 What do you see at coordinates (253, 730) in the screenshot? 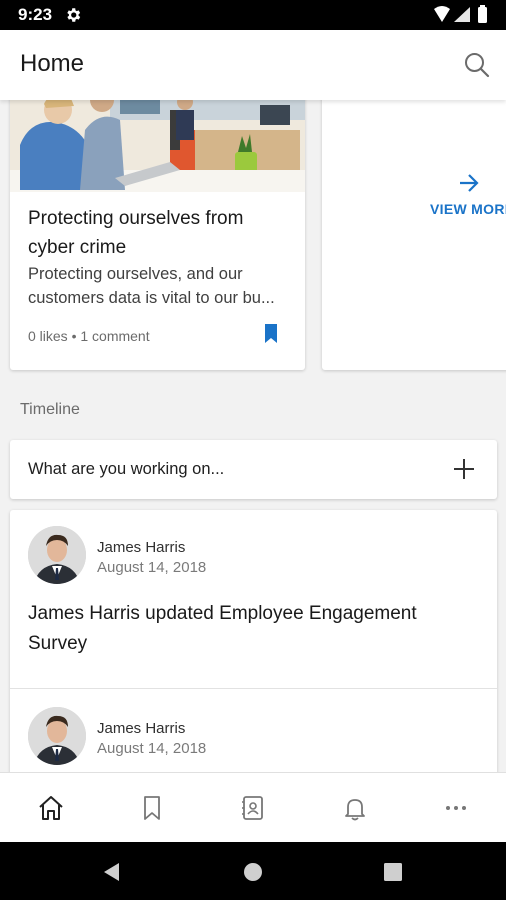
I see `timeline-post: James Harris August 14, 2018` at bounding box center [253, 730].